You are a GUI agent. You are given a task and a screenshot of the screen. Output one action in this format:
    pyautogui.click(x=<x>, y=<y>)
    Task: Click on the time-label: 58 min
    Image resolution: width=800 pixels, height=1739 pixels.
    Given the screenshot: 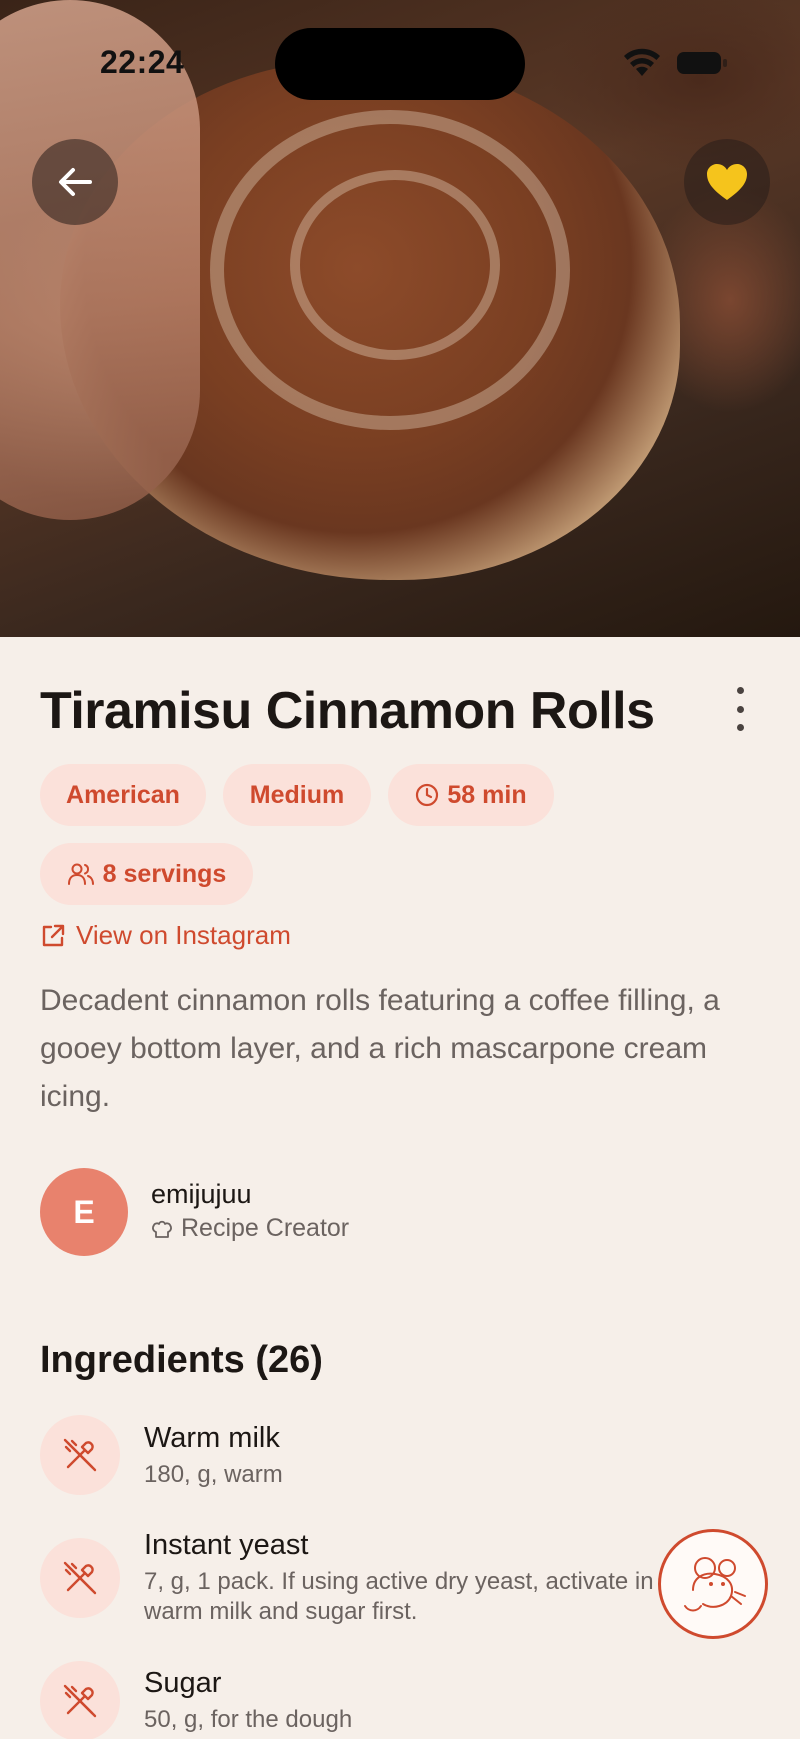 What is the action you would take?
    pyautogui.click(x=487, y=794)
    